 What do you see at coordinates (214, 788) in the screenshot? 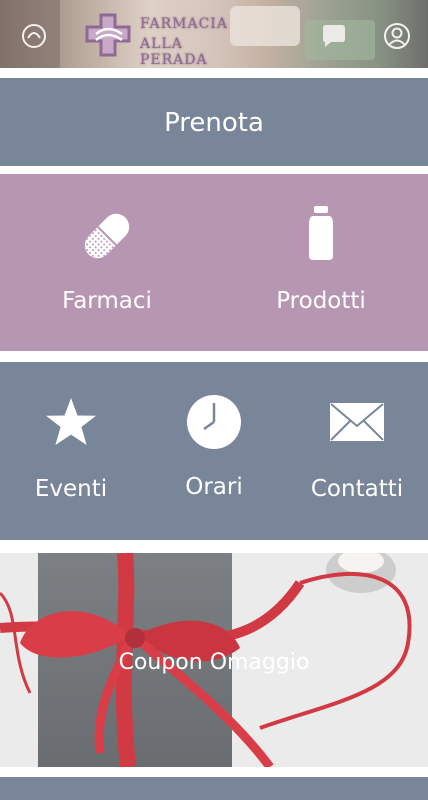
I see `next-section-panel` at bounding box center [214, 788].